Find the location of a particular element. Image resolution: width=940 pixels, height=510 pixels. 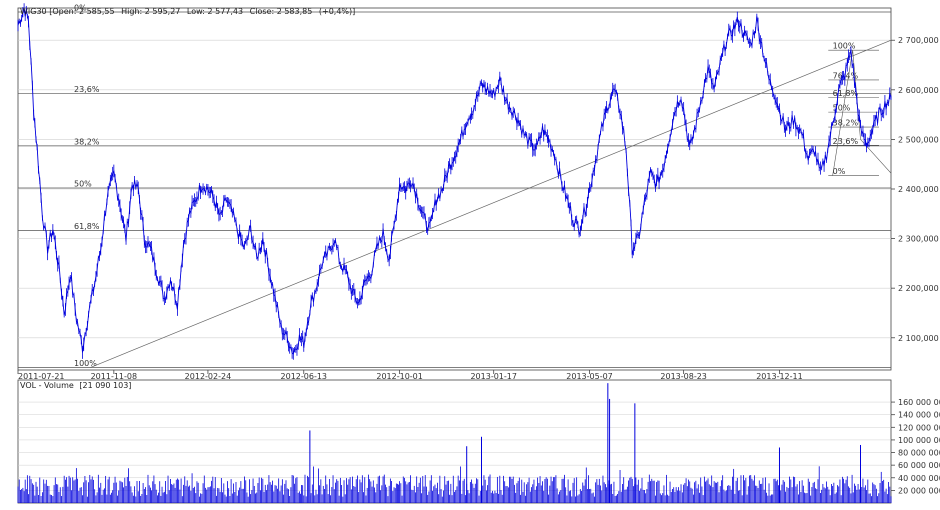

fib-level-label: 50% is located at coordinates (83, 184).